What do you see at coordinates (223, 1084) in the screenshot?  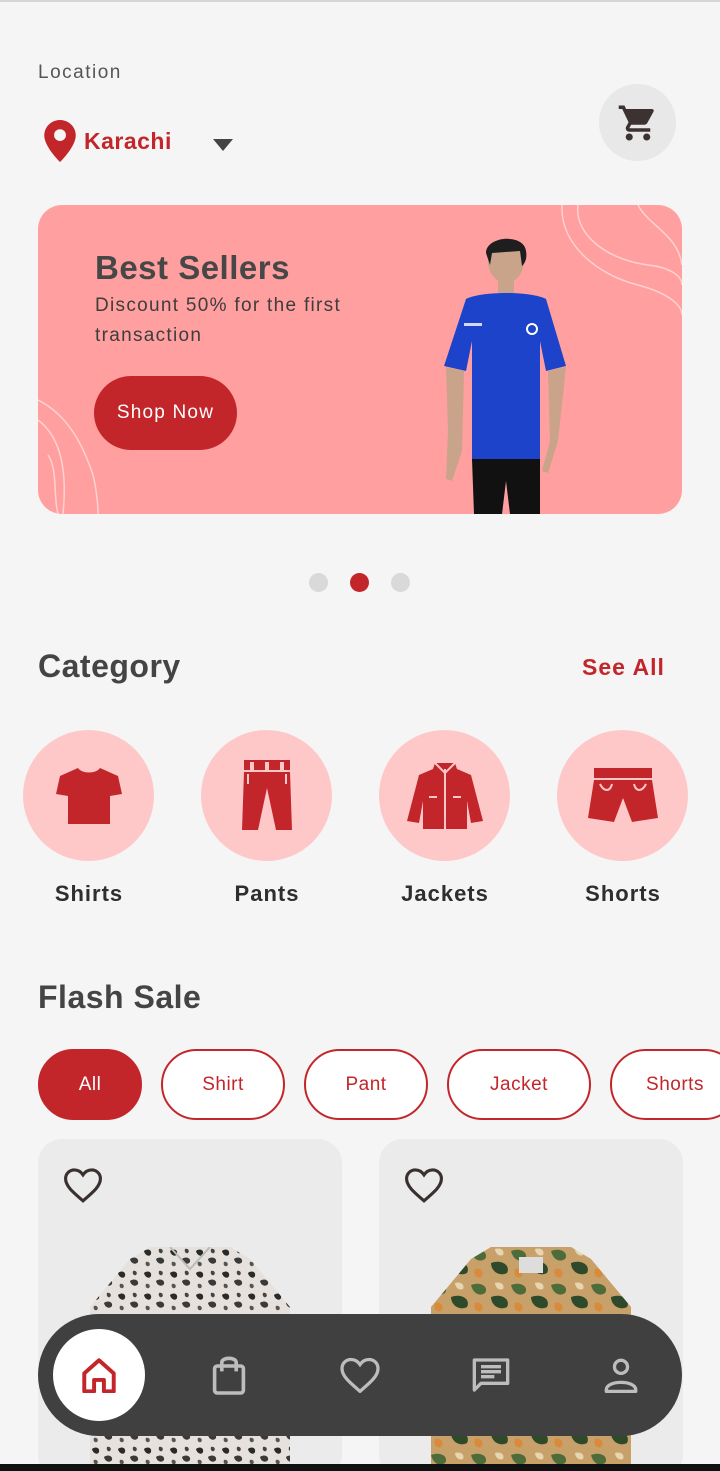 I see `filter-chip-shirt: Shirt` at bounding box center [223, 1084].